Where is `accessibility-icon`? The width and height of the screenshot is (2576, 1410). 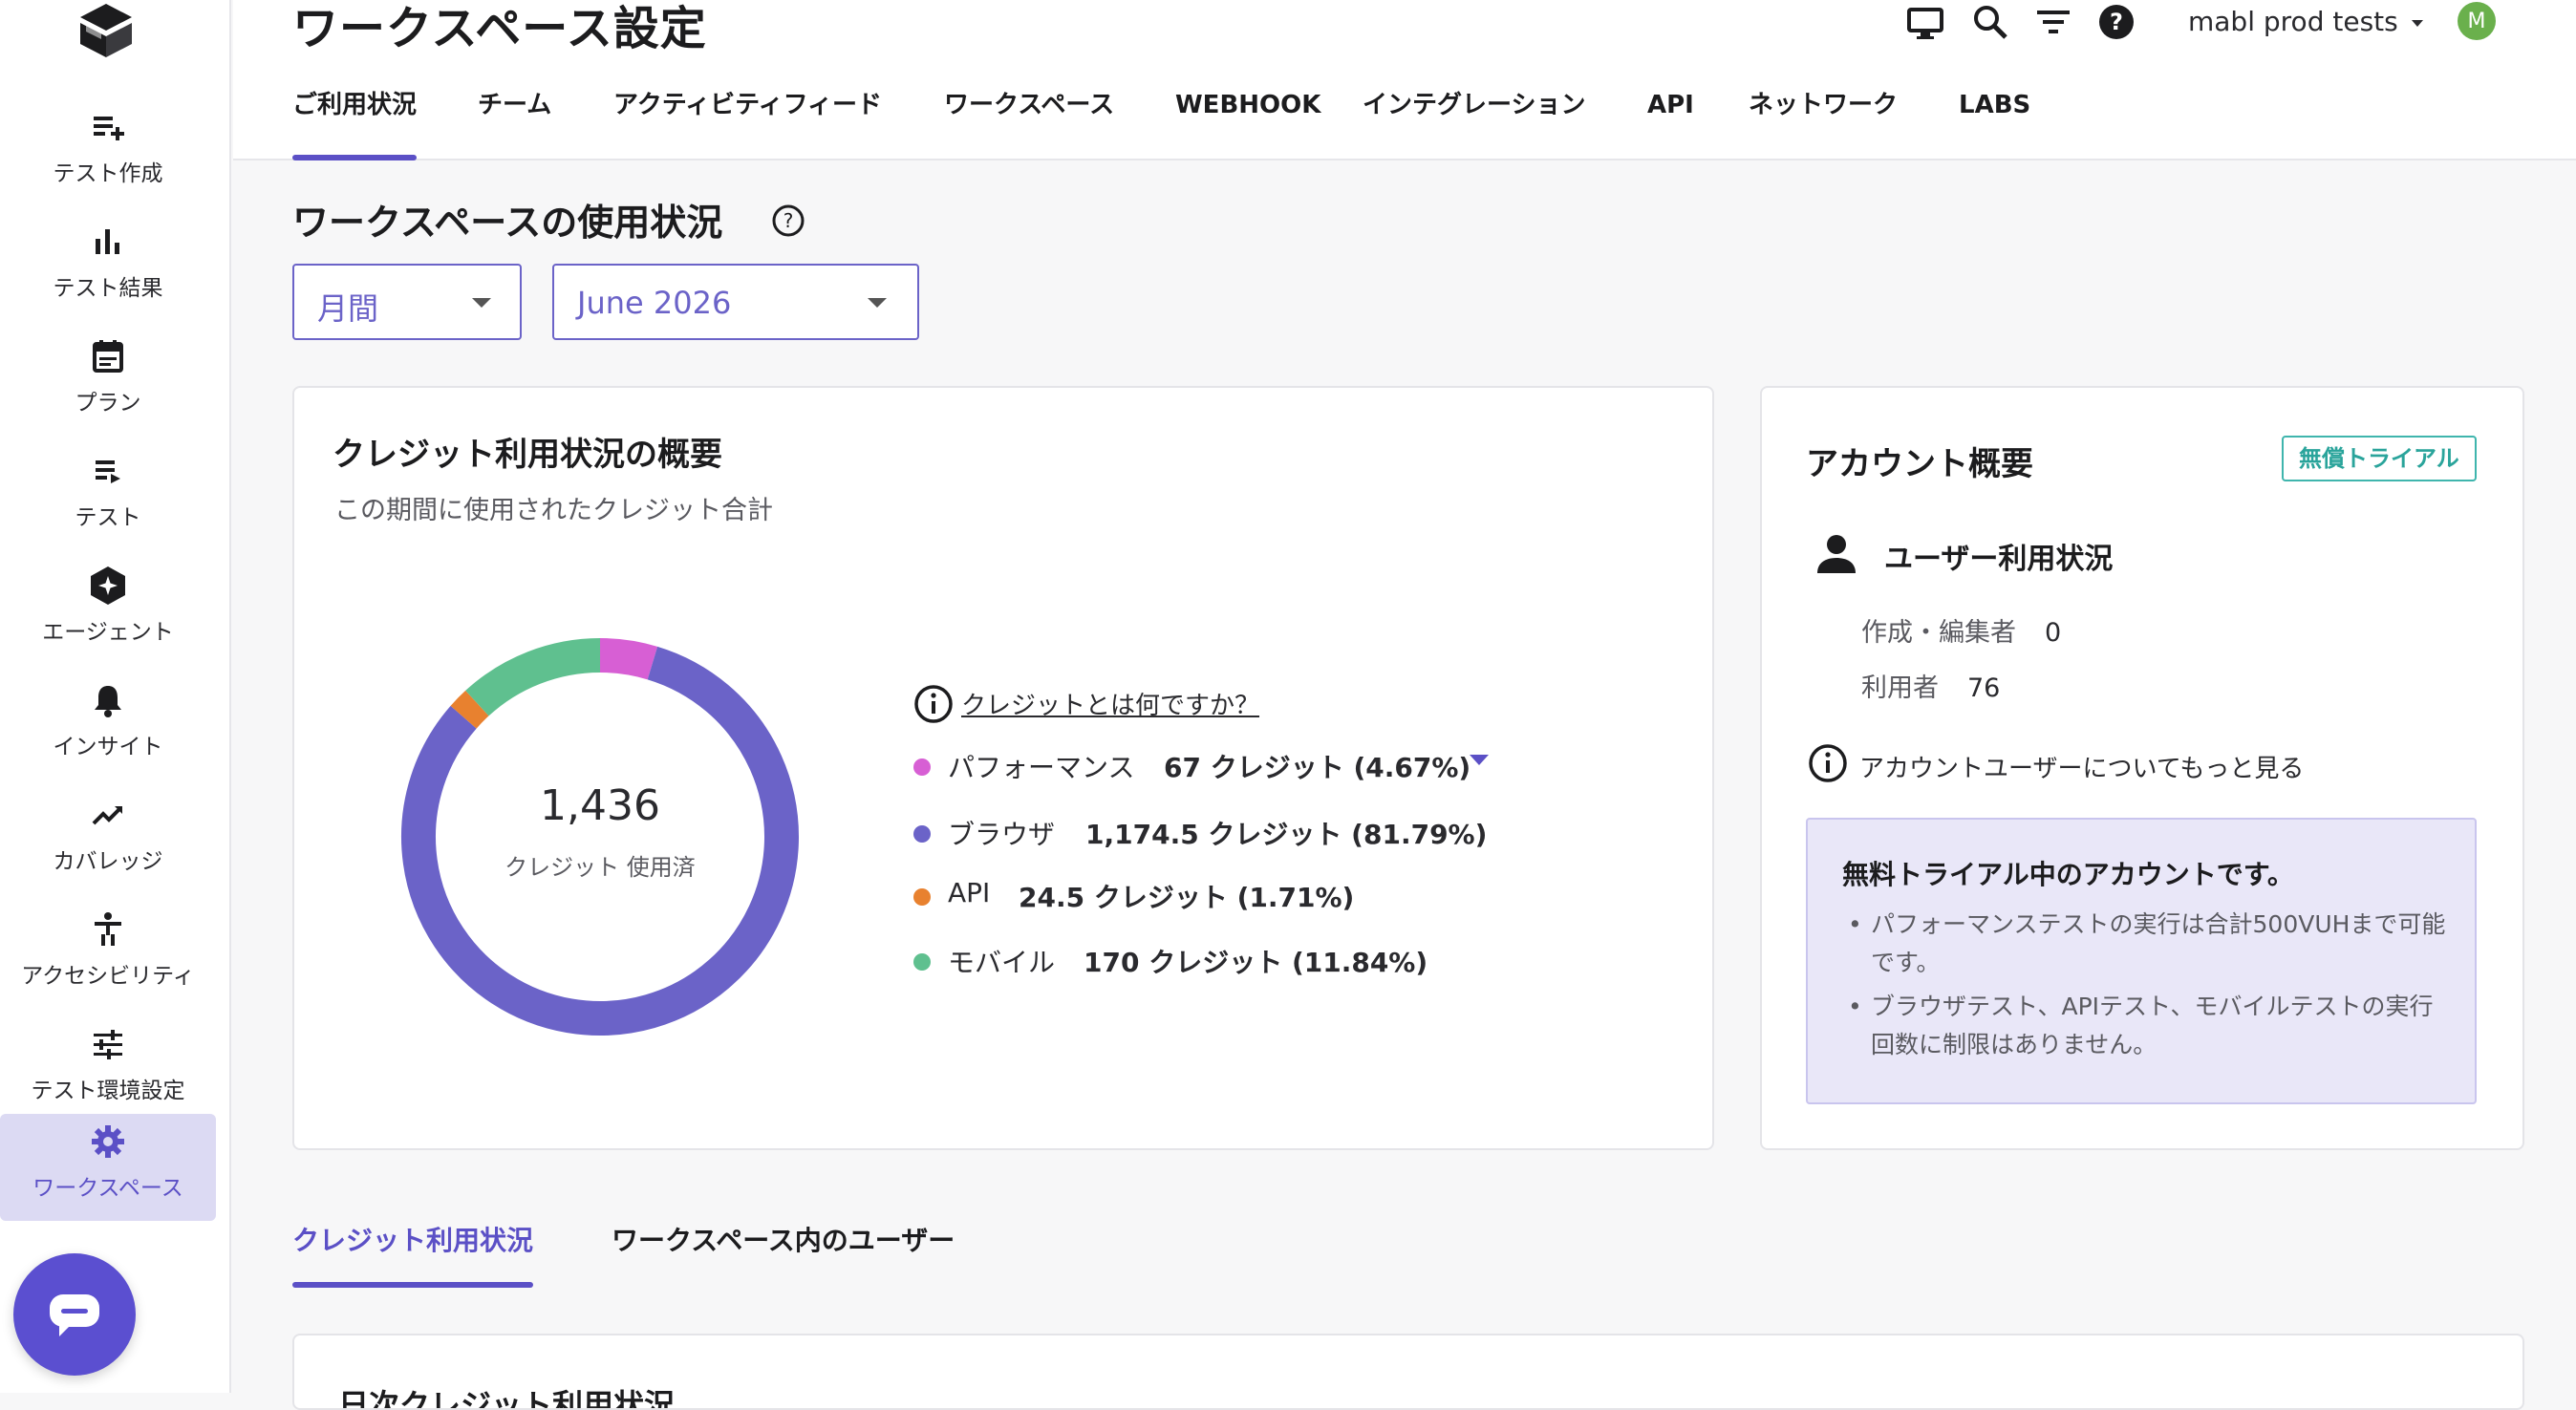 accessibility-icon is located at coordinates (108, 929).